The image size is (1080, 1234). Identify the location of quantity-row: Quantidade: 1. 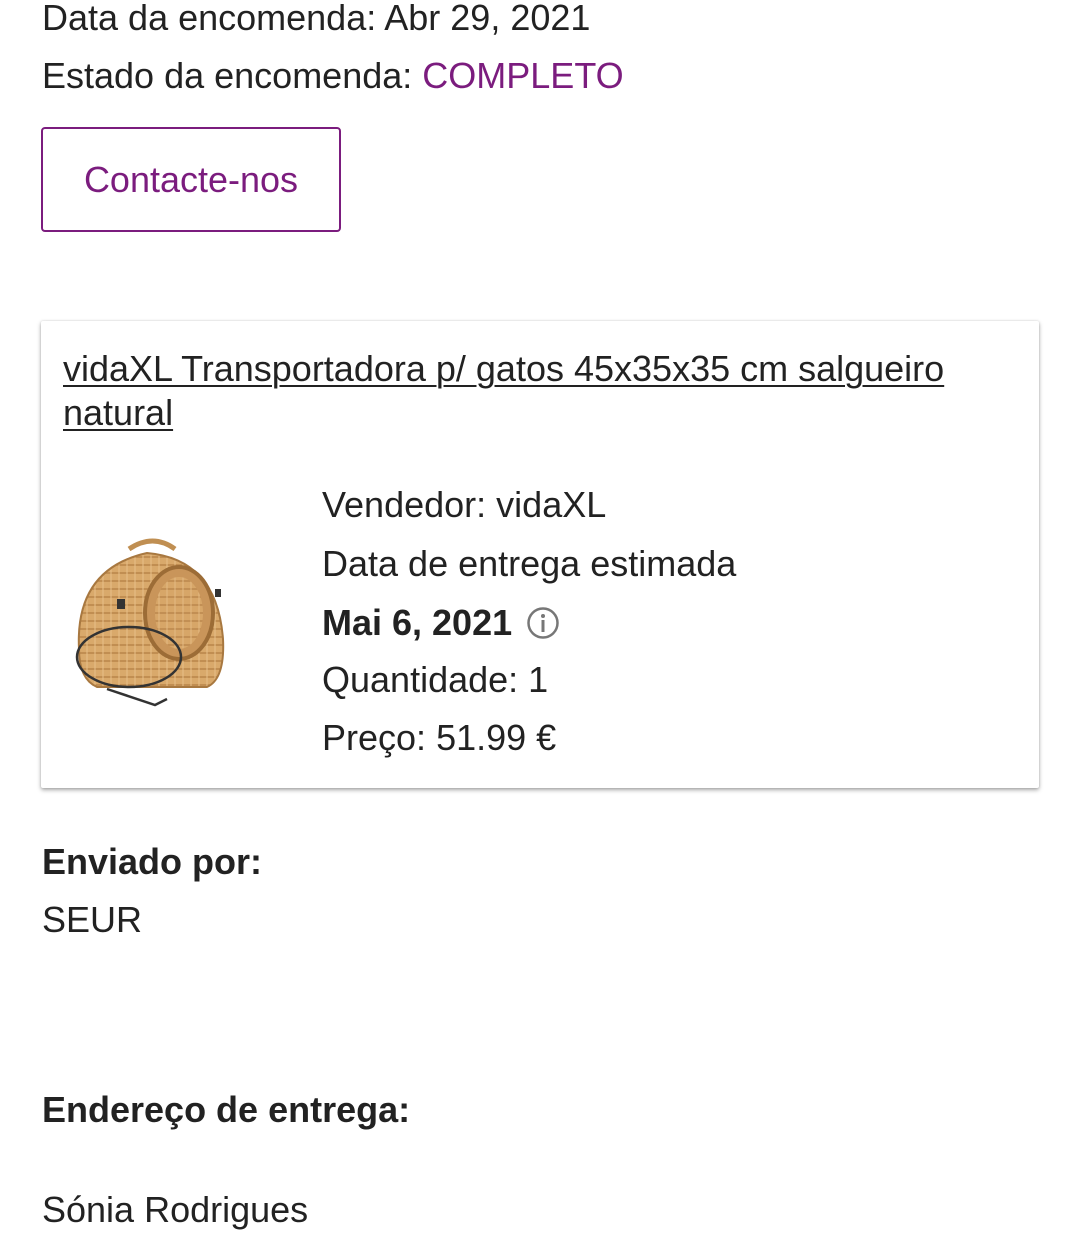
(435, 680).